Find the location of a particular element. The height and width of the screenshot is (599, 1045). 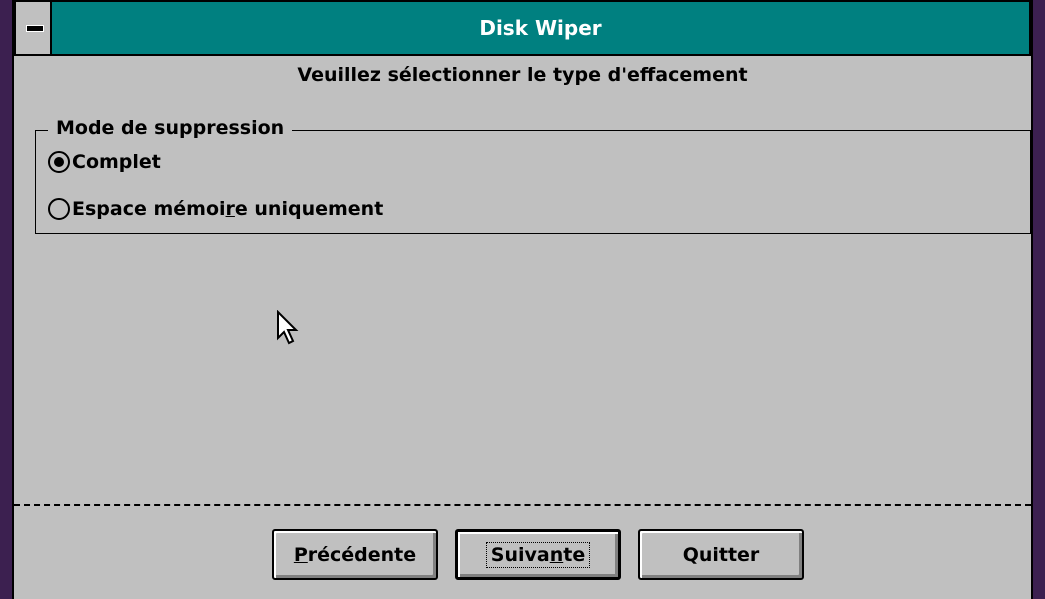

previous-button: Précédente is located at coordinates (355, 554).